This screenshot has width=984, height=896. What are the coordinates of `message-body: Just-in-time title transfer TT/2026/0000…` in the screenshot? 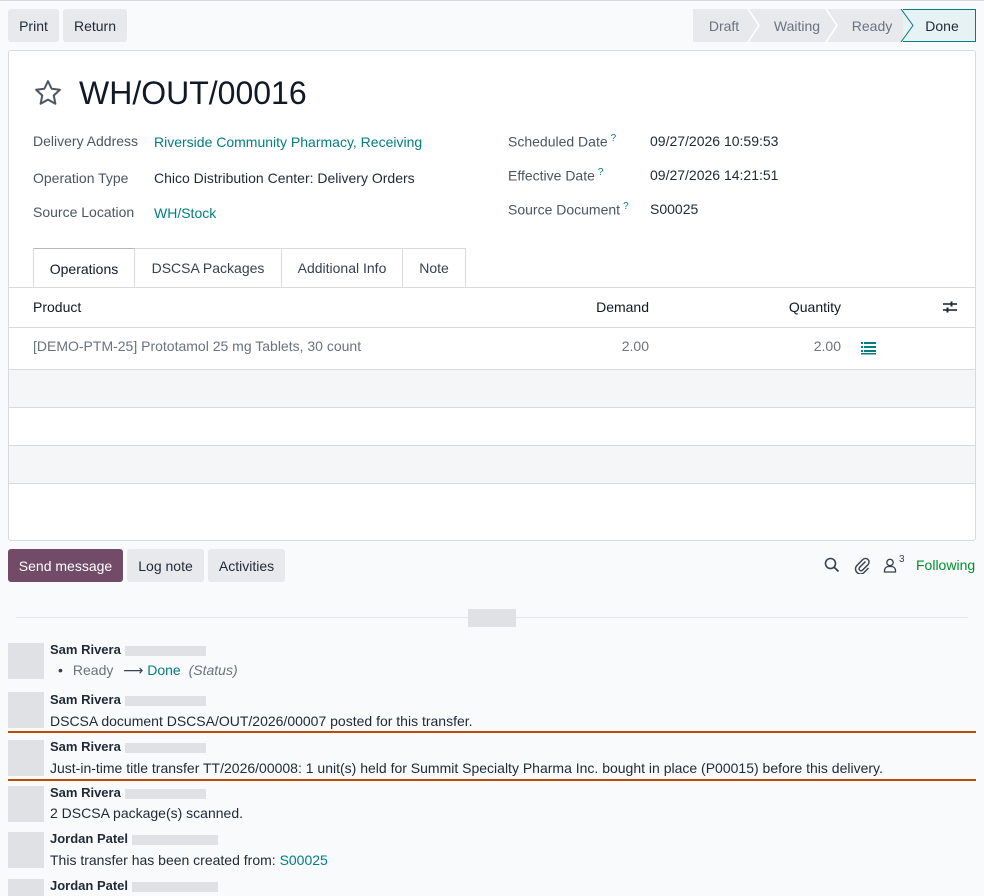 It's located at (466, 768).